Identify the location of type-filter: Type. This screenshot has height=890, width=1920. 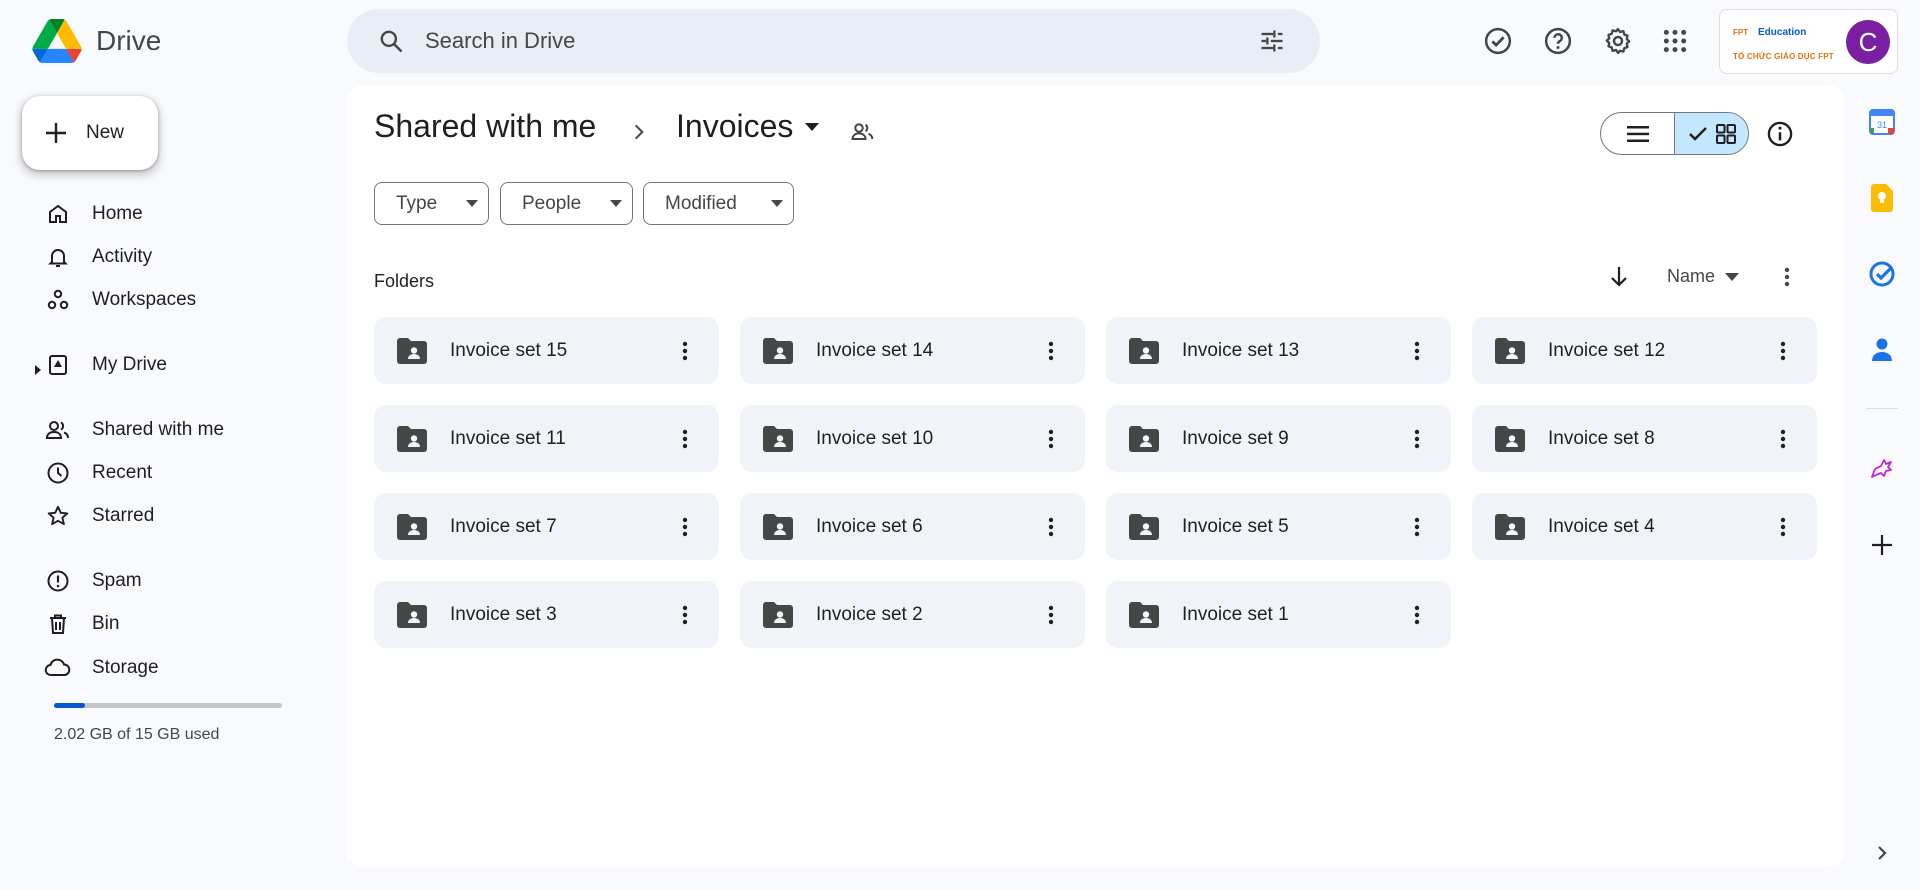
(431, 203).